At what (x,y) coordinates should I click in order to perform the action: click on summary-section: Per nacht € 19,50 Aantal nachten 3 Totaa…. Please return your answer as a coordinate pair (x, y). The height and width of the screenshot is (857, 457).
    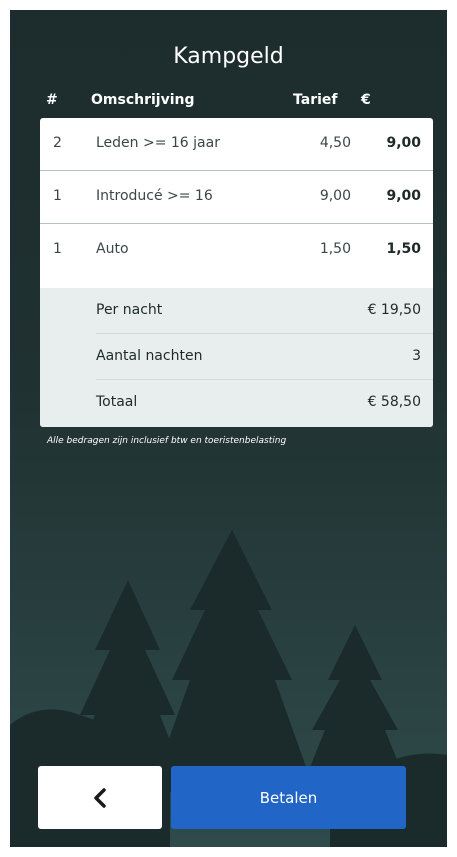
    Looking at the image, I should click on (236, 357).